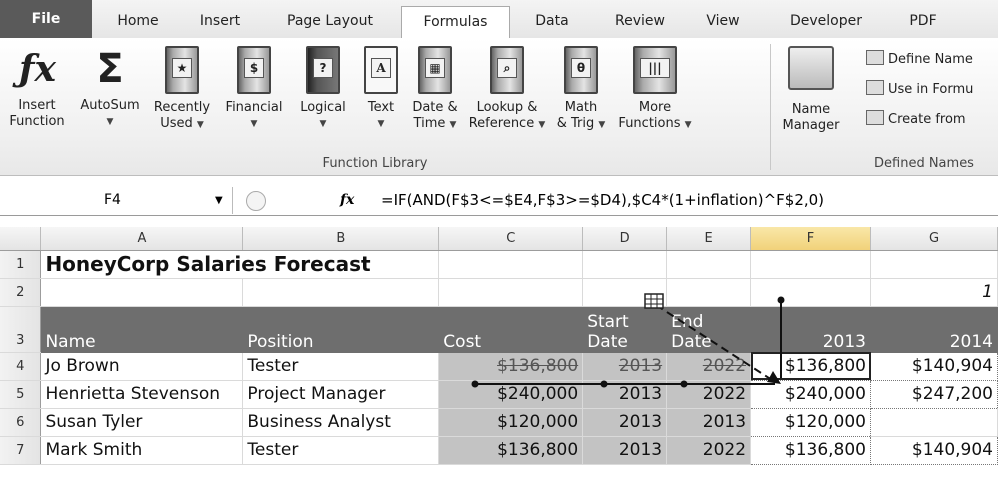  Describe the element at coordinates (455, 22) in the screenshot. I see `tab-formulas: Formulas` at that location.